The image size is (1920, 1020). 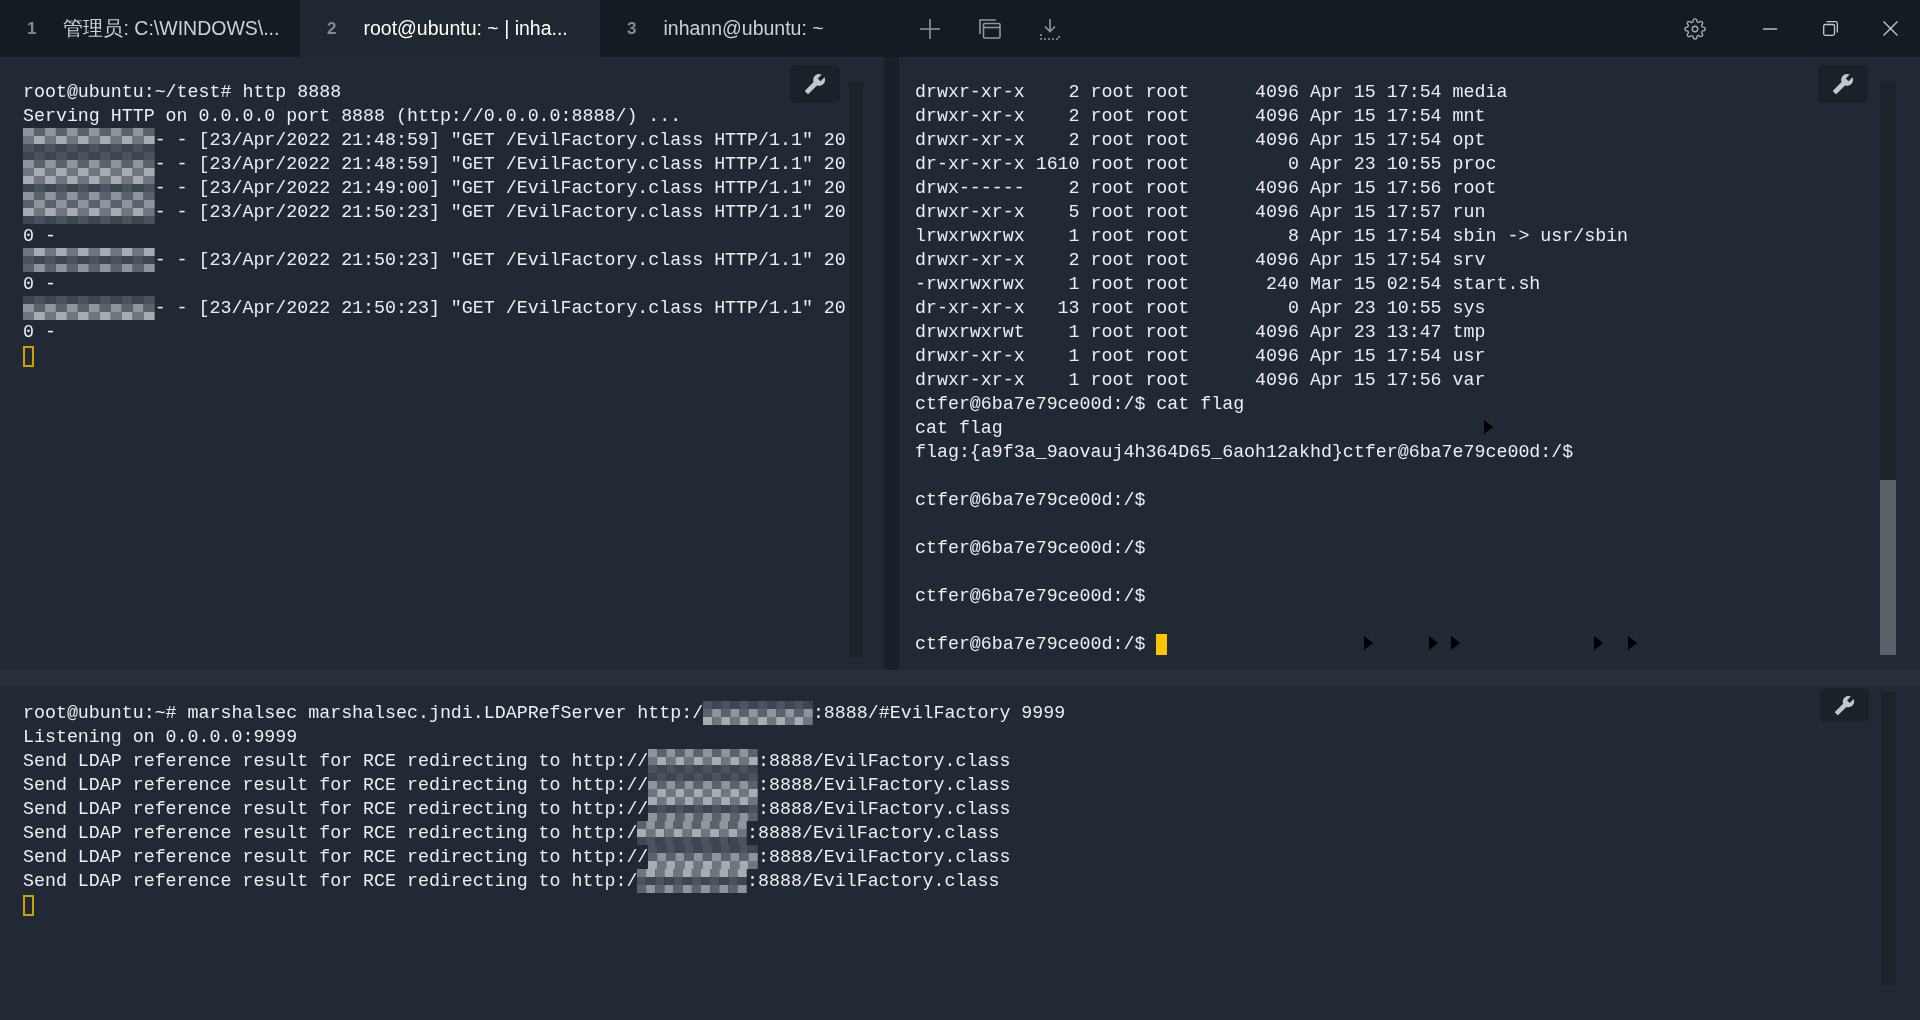 What do you see at coordinates (1206, 188) in the screenshot?
I see `terminal-line: drwx------ 2 root root 4096 Apr 15 17:56 root` at bounding box center [1206, 188].